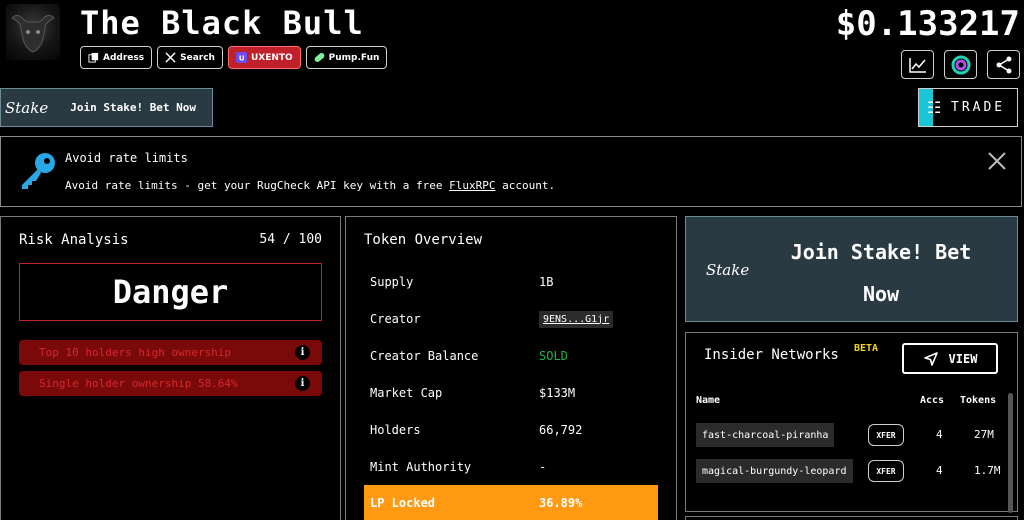 This screenshot has height=520, width=1024. I want to click on risk-warning: Single holder ownership 58.64% i, so click(170, 383).